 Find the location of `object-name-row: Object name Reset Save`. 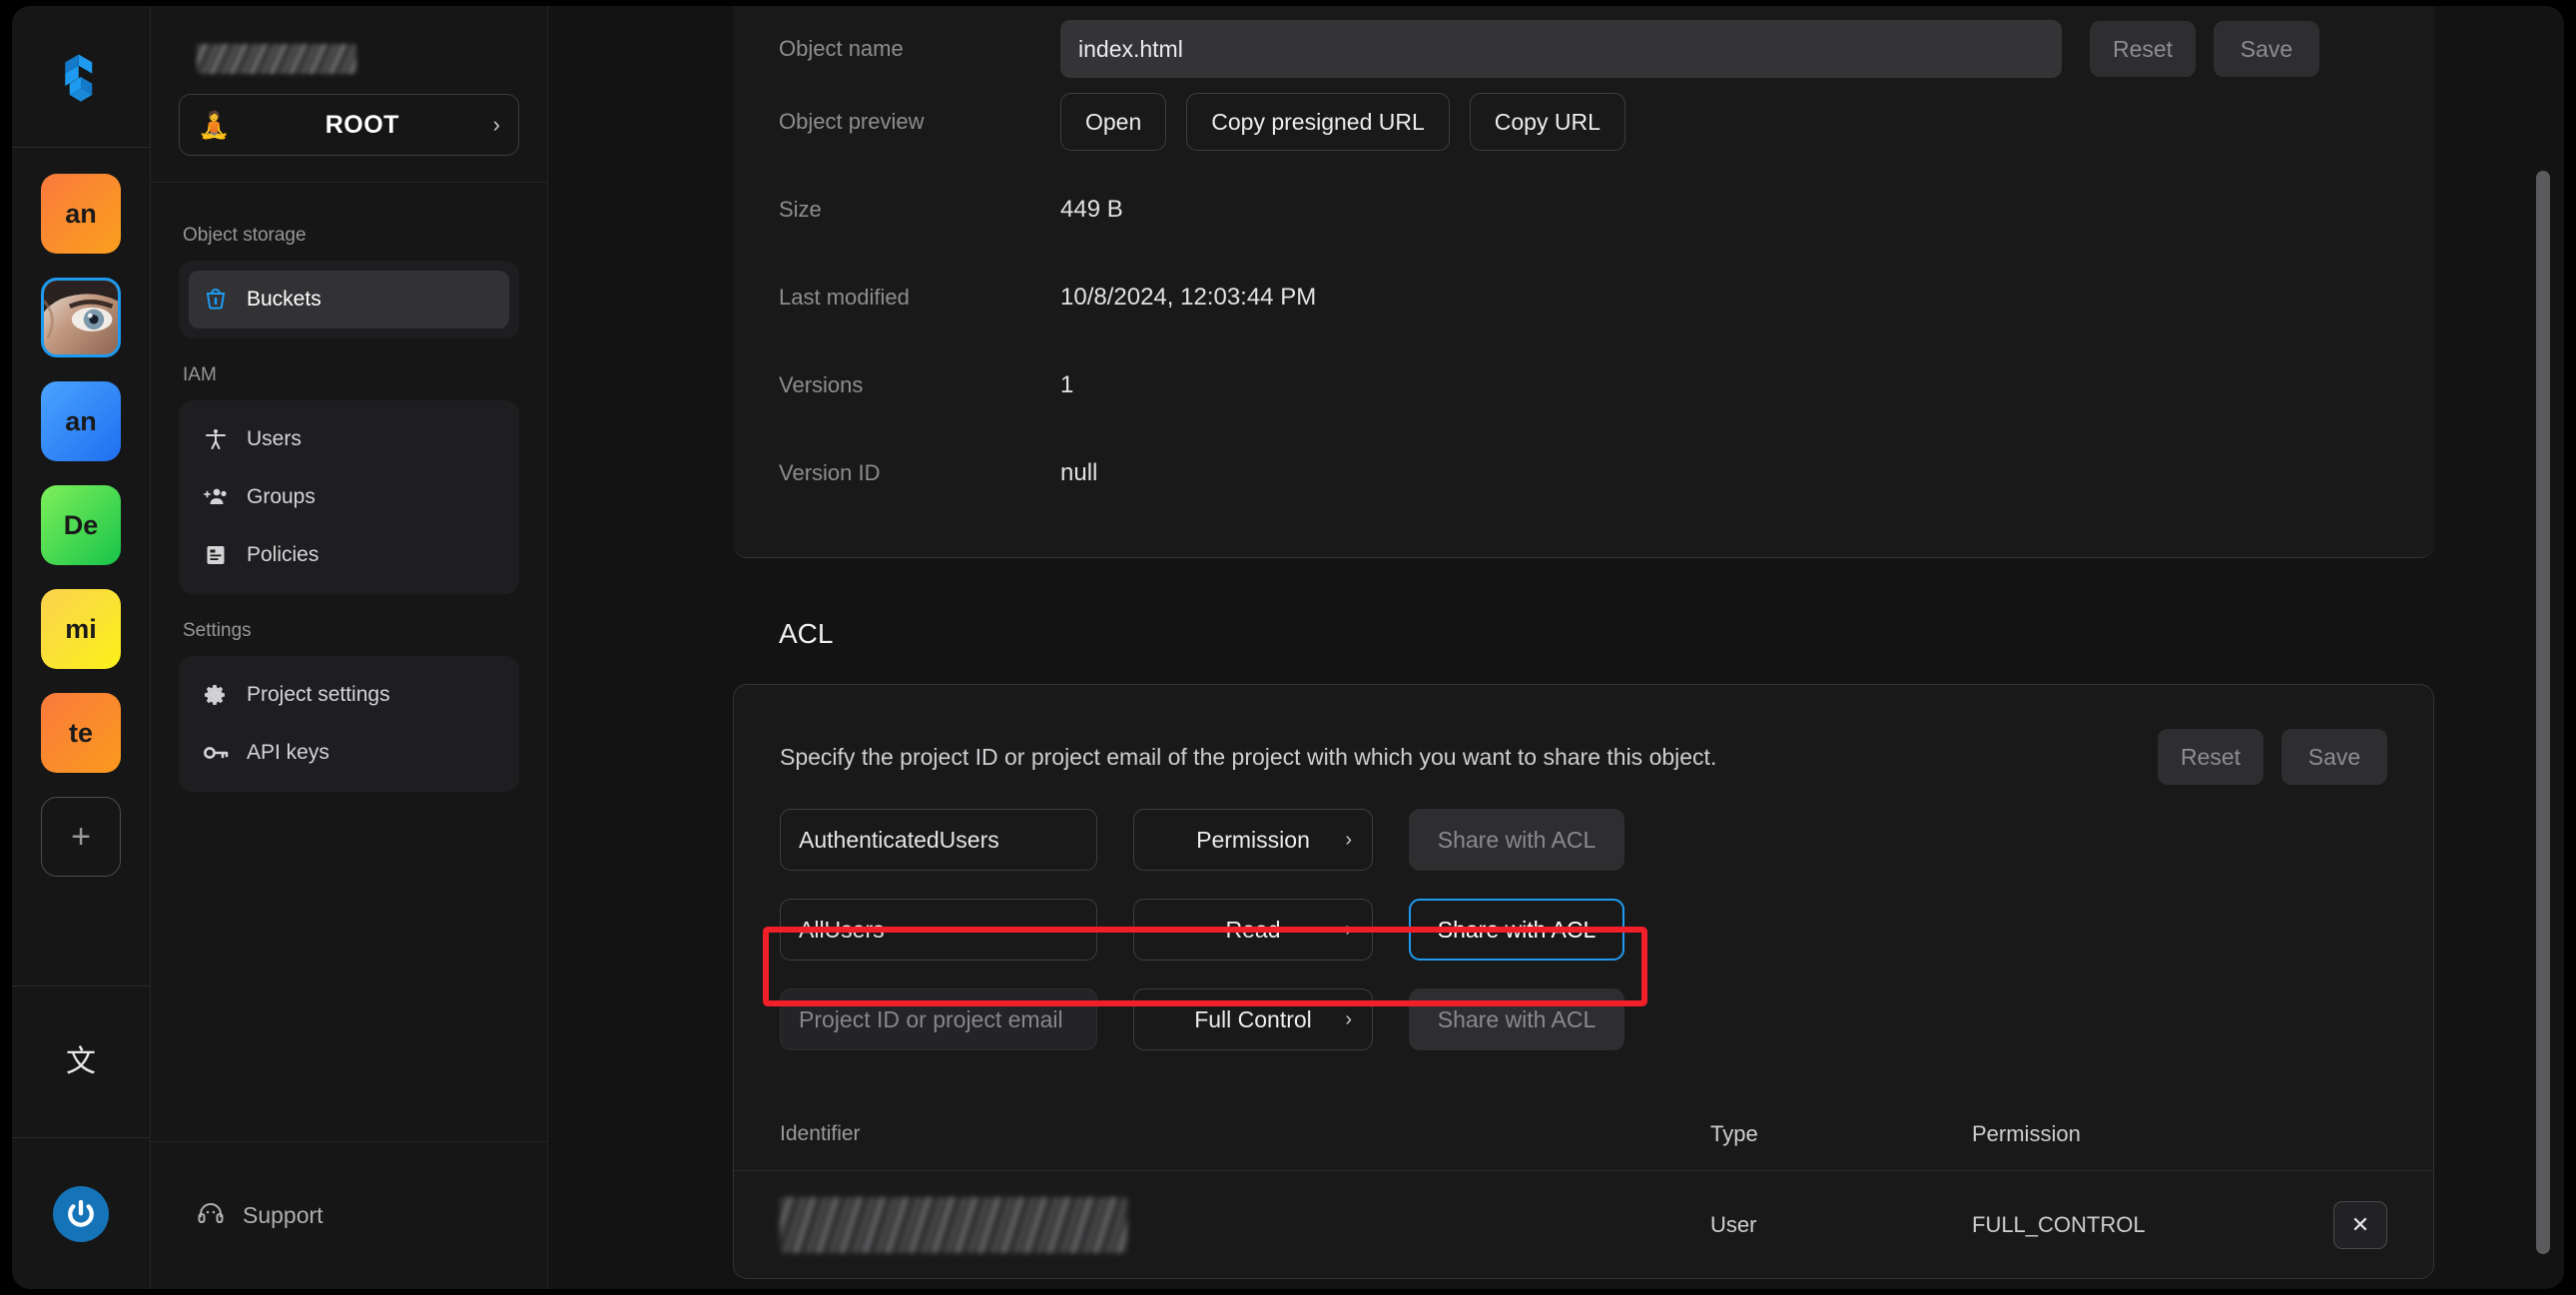

object-name-row: Object name Reset Save is located at coordinates (1583, 42).